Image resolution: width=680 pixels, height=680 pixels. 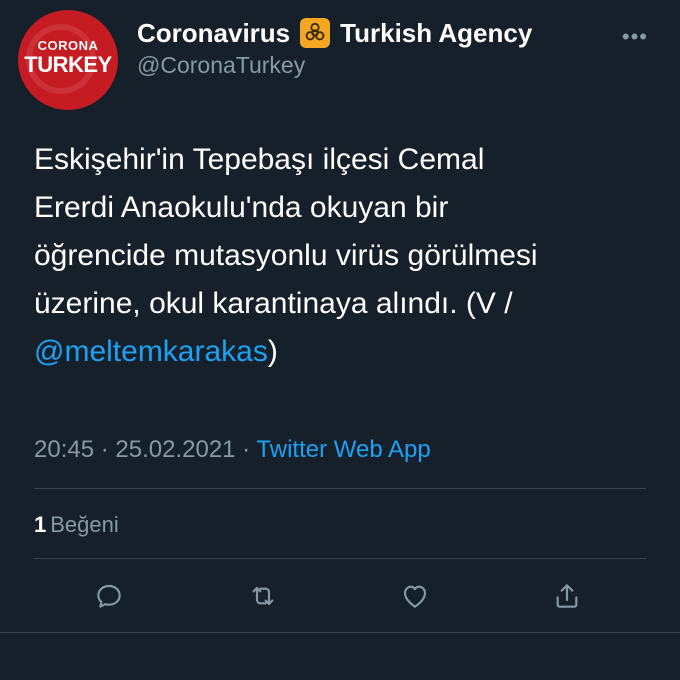 What do you see at coordinates (64, 449) in the screenshot?
I see `tweet-time: 20:45` at bounding box center [64, 449].